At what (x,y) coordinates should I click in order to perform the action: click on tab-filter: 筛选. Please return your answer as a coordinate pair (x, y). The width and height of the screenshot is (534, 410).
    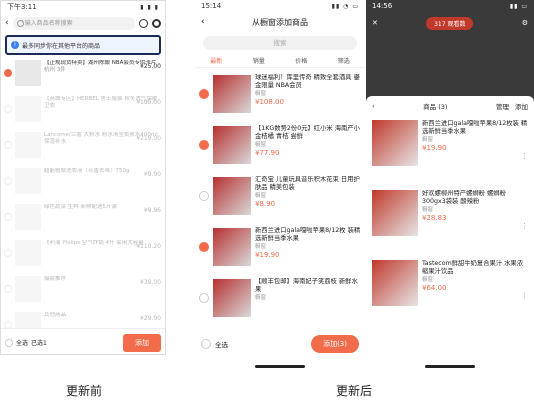
    Looking at the image, I should click on (344, 60).